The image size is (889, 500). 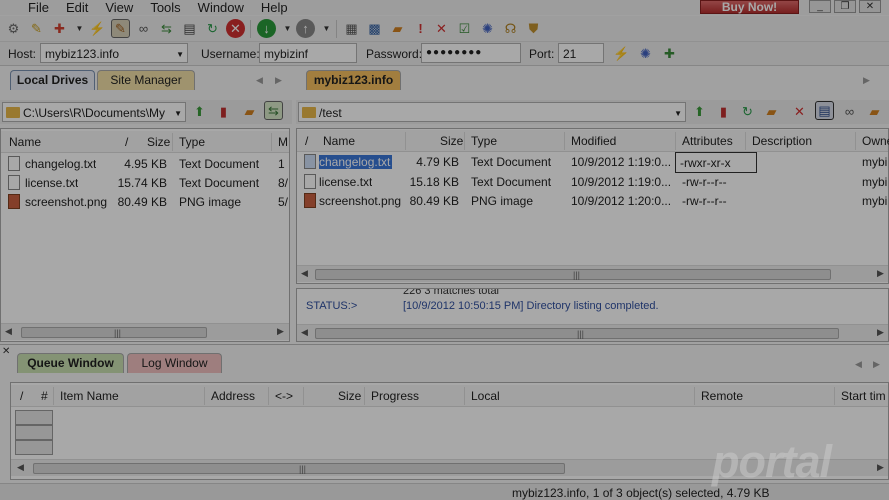 What do you see at coordinates (120, 28) in the screenshot?
I see `disconnect-icon: ✎` at bounding box center [120, 28].